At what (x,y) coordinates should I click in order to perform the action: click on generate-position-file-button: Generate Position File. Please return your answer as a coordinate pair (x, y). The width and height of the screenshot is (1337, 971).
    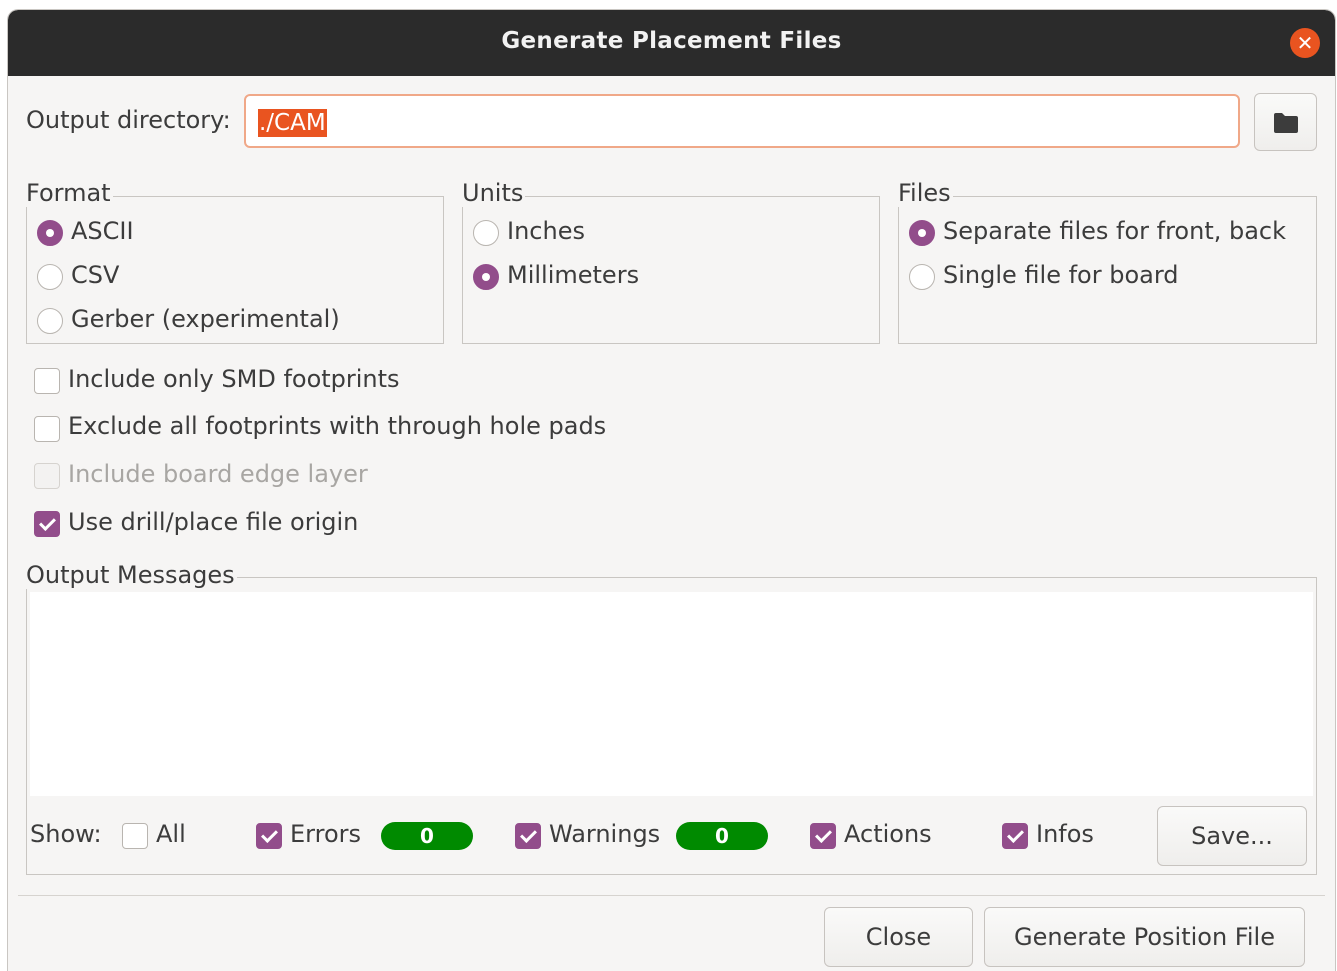
    Looking at the image, I should click on (1144, 937).